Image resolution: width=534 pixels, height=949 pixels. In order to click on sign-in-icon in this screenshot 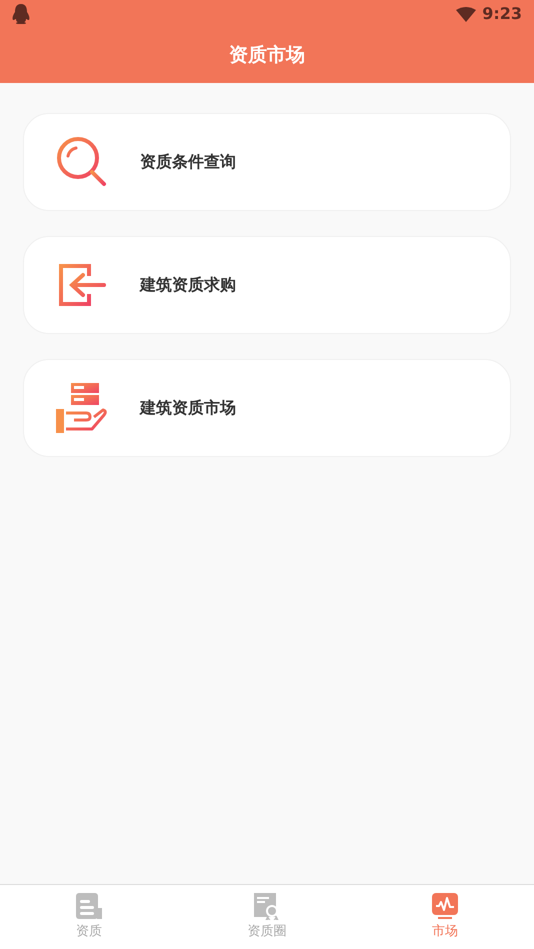, I will do `click(82, 285)`.